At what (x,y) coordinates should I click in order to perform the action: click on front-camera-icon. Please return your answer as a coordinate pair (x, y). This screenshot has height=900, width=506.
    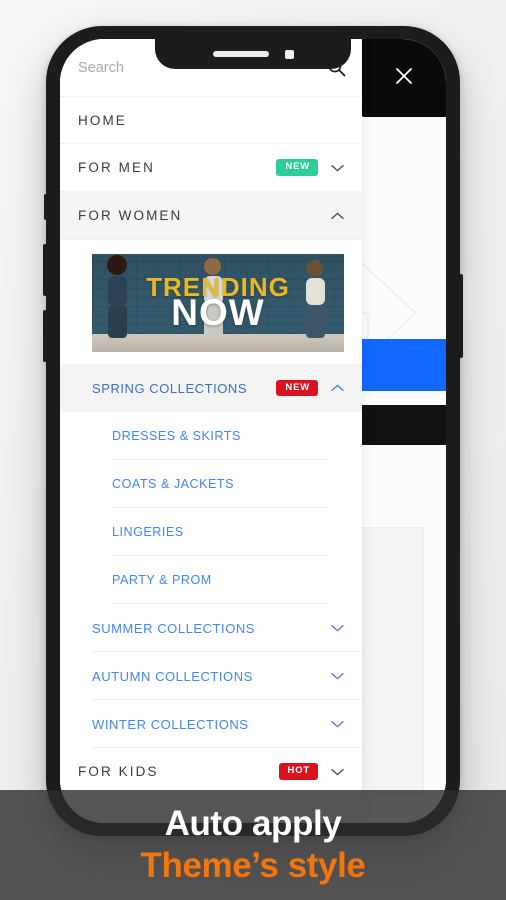
    Looking at the image, I should click on (289, 54).